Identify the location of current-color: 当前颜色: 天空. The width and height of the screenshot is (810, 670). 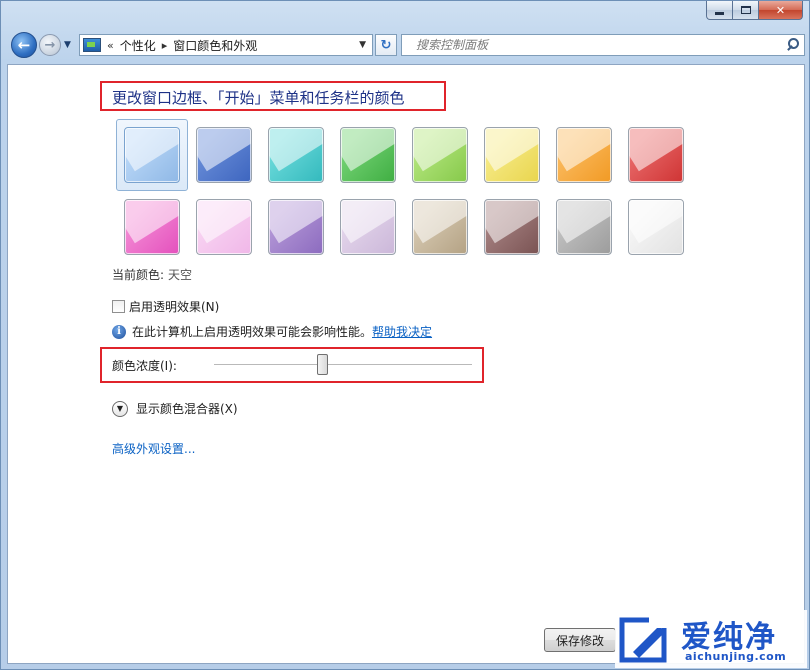
(152, 274).